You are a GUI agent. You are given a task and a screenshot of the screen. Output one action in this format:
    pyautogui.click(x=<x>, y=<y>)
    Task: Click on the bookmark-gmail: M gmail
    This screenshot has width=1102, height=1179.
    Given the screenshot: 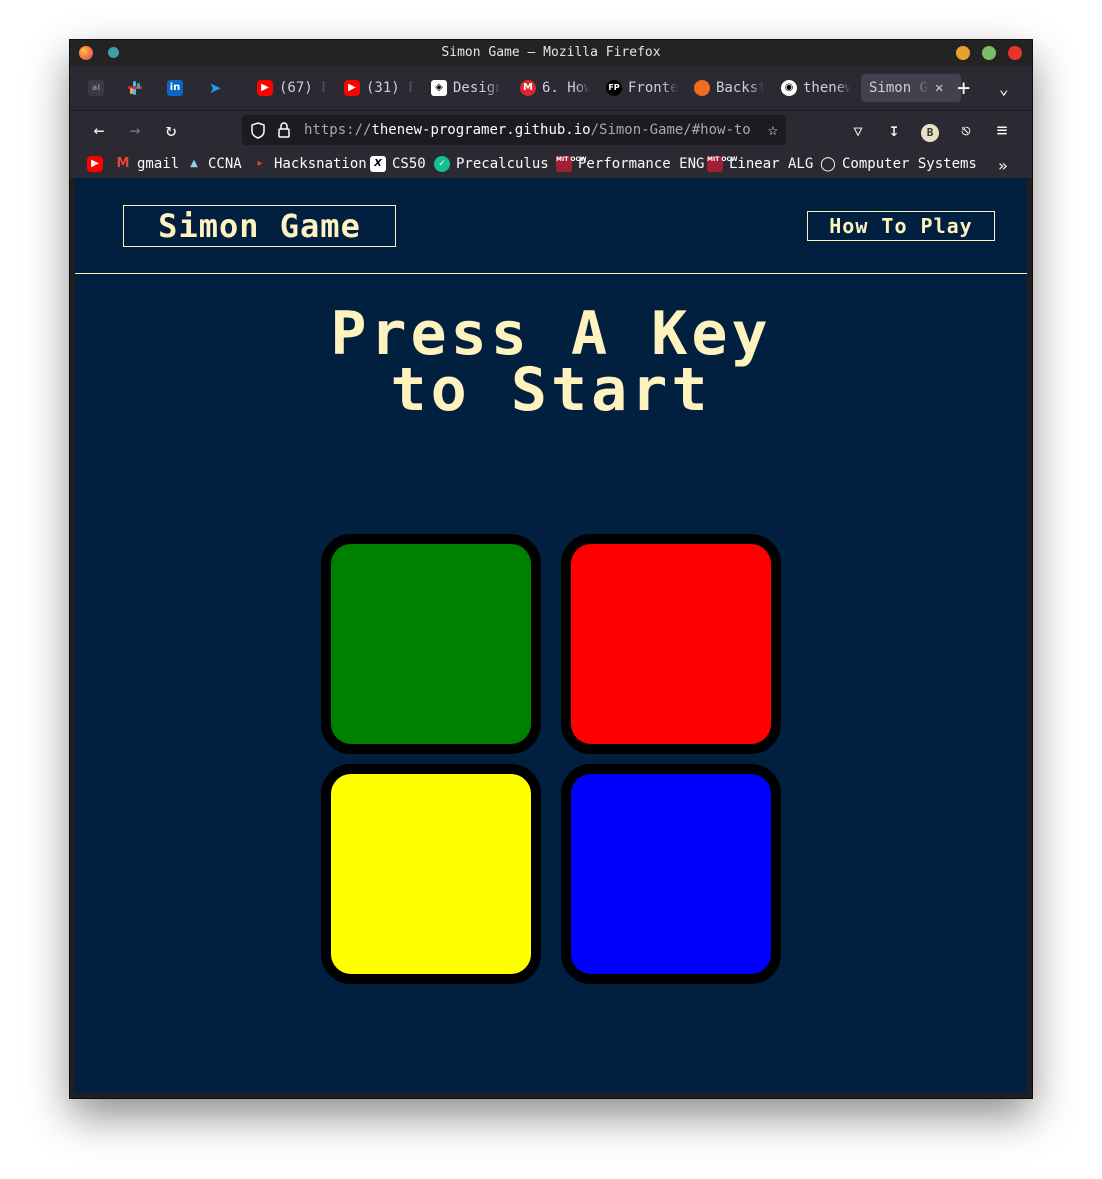 What is the action you would take?
    pyautogui.click(x=147, y=164)
    